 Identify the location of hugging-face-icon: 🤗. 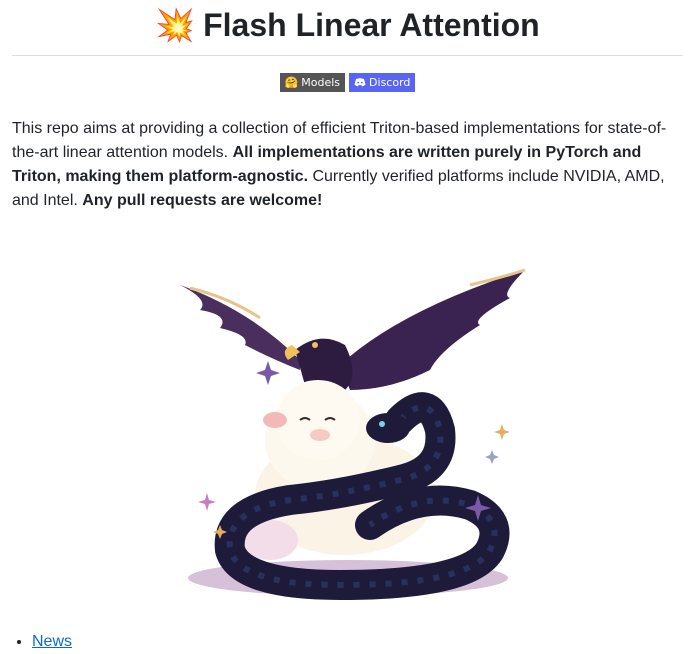
(291, 82).